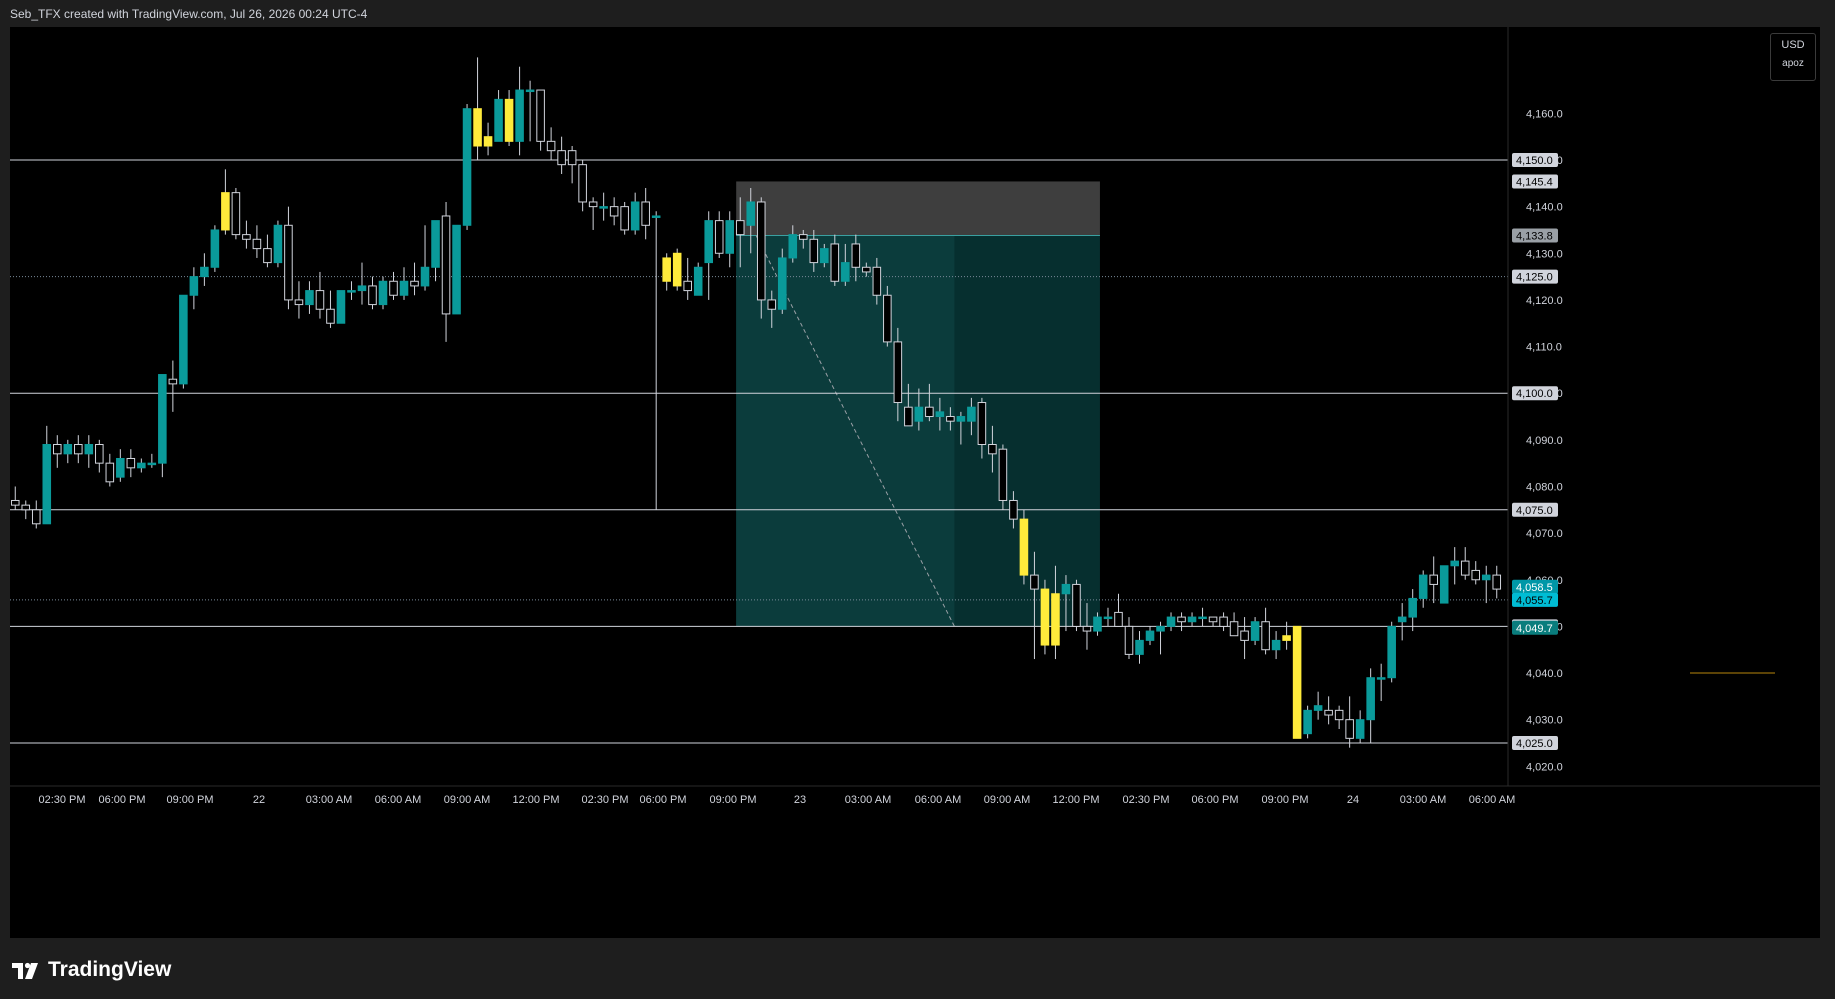 The height and width of the screenshot is (999, 1835). What do you see at coordinates (27, 970) in the screenshot?
I see `tradingview-logo-icon` at bounding box center [27, 970].